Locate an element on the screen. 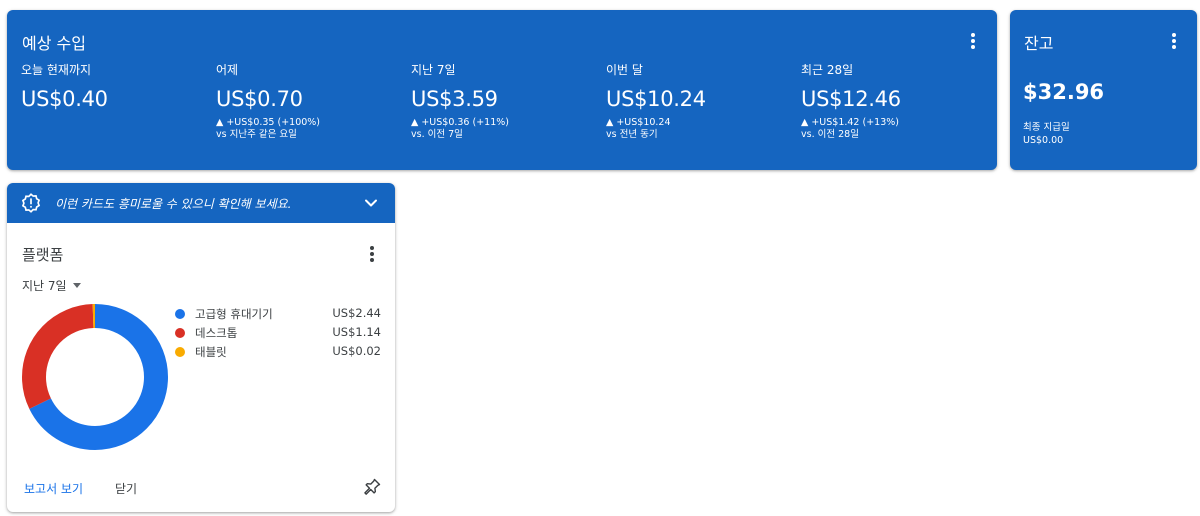  caret-down-icon is located at coordinates (76, 285).